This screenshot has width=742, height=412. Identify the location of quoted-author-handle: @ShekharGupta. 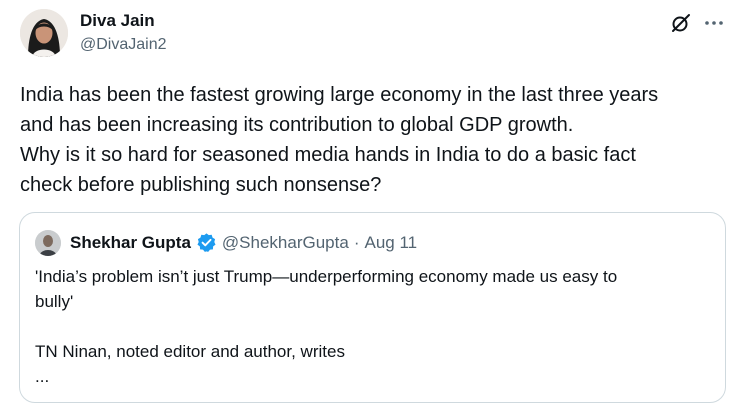
(285, 242).